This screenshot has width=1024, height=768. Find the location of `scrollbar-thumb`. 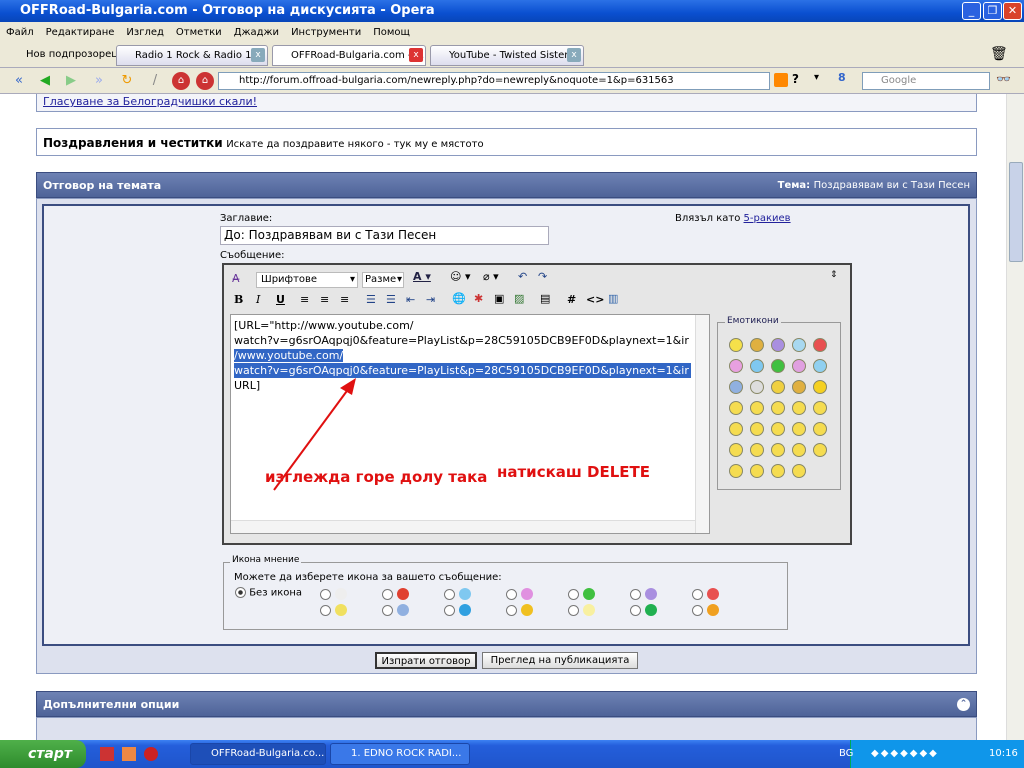

scrollbar-thumb is located at coordinates (1016, 212).